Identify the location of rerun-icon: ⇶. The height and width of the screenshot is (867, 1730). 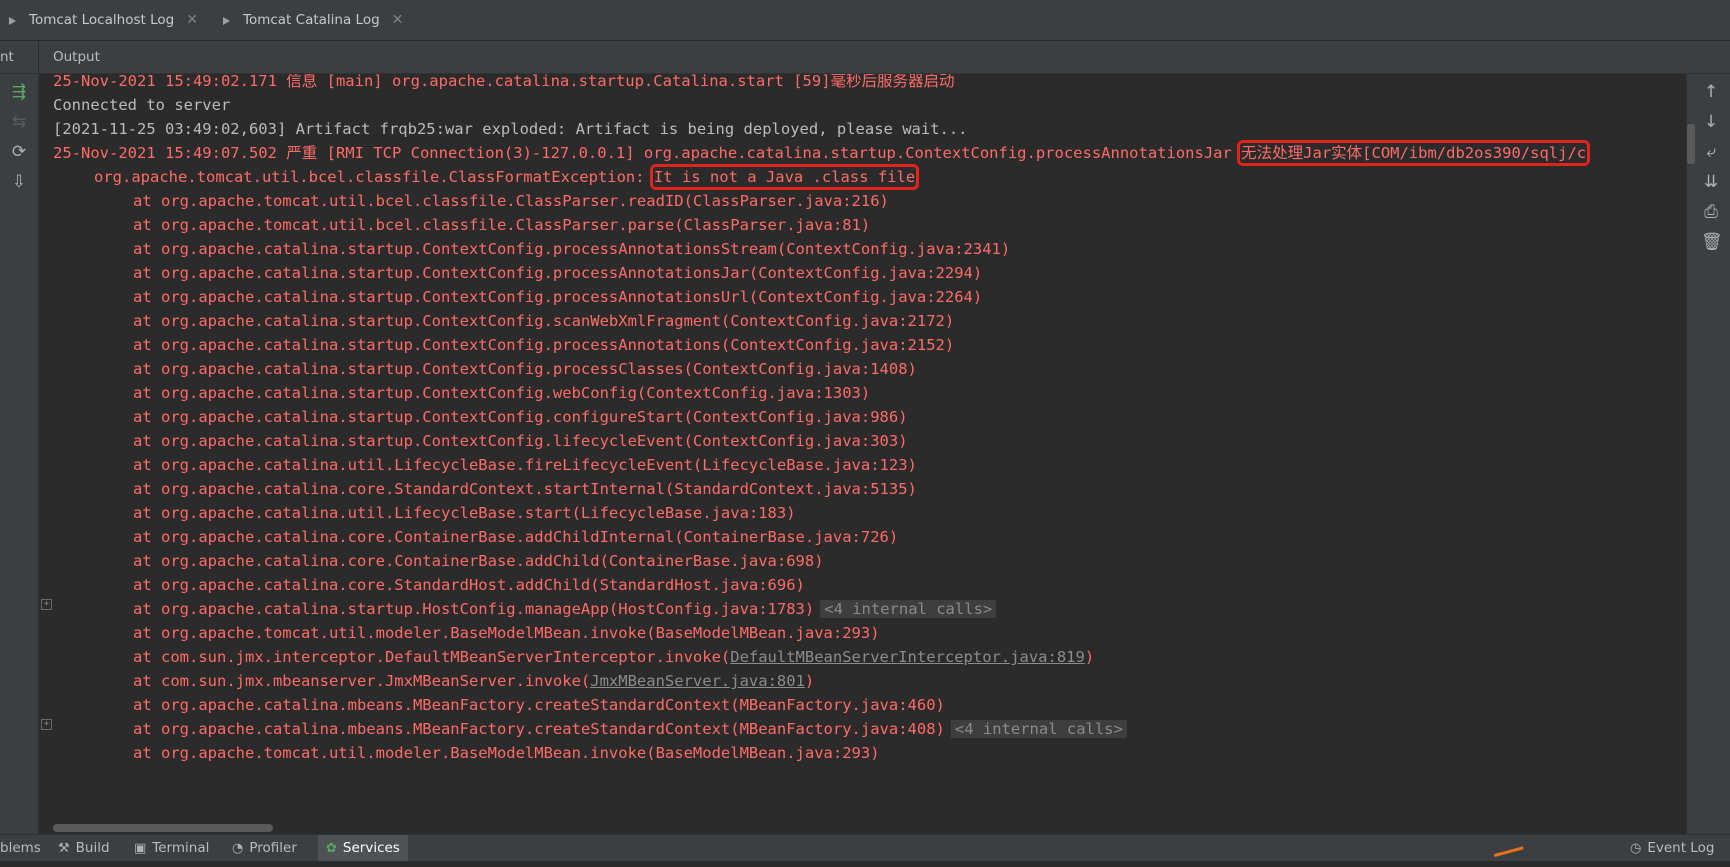
(19, 92).